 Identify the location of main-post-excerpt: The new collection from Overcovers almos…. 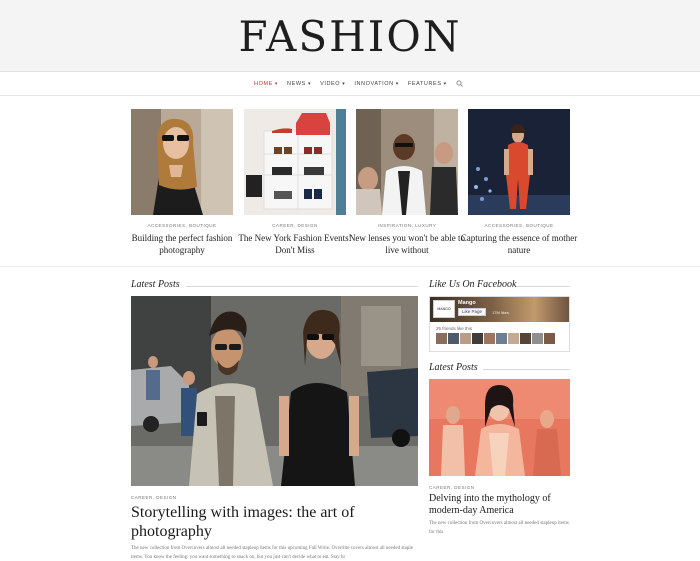
(272, 553).